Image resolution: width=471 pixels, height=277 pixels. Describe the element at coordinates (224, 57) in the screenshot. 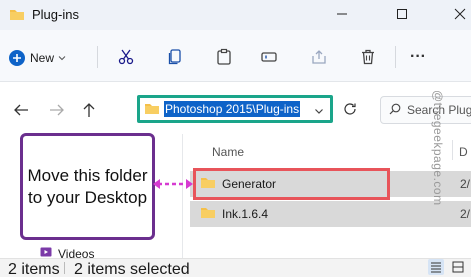

I see `paste-icon` at that location.